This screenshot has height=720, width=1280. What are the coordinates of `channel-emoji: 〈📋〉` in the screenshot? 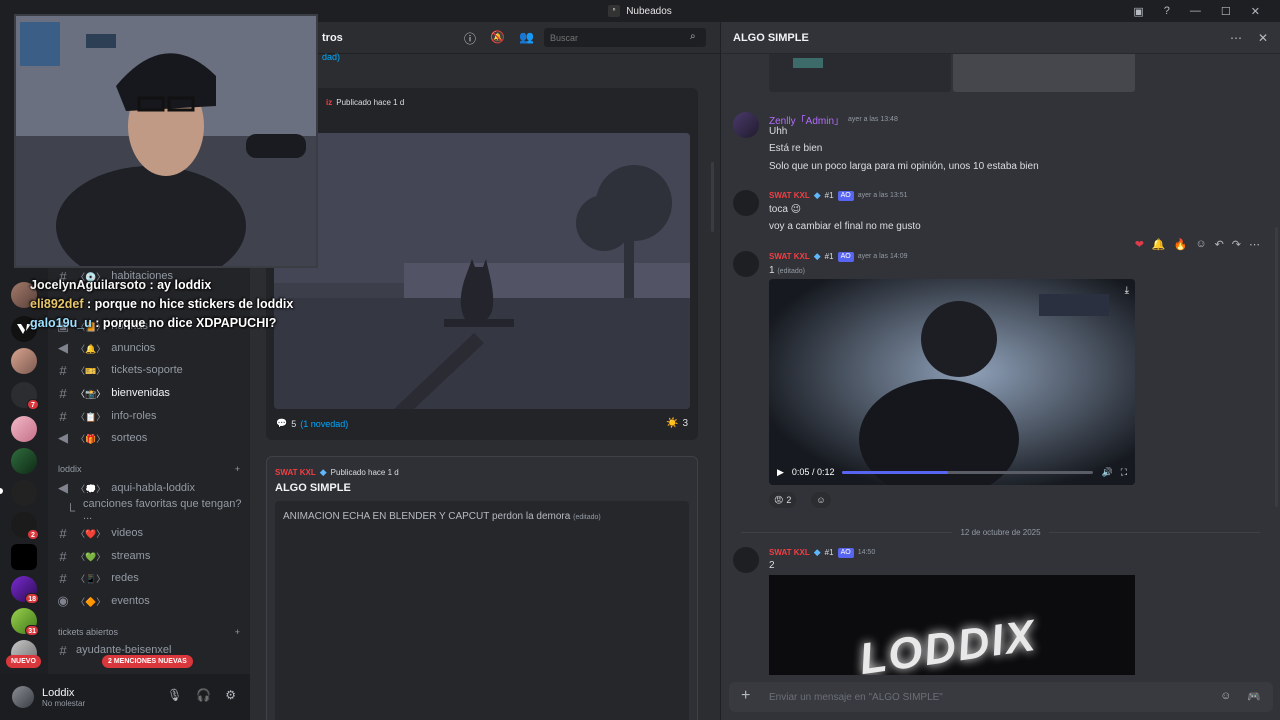 It's located at (91, 416).